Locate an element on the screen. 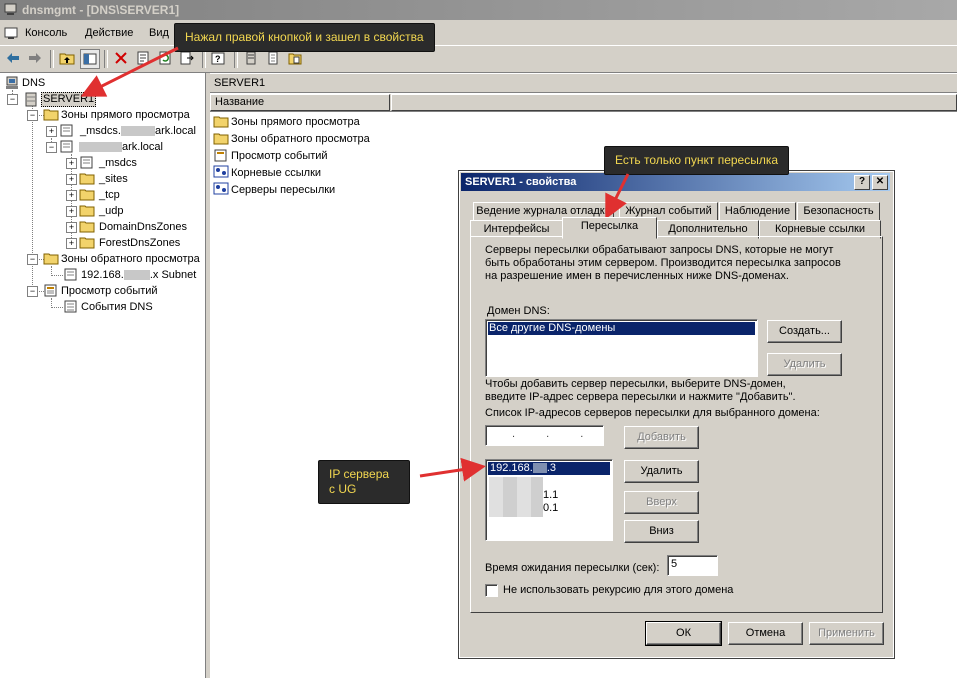 The width and height of the screenshot is (957, 678). menu-action: Действие is located at coordinates (109, 33).